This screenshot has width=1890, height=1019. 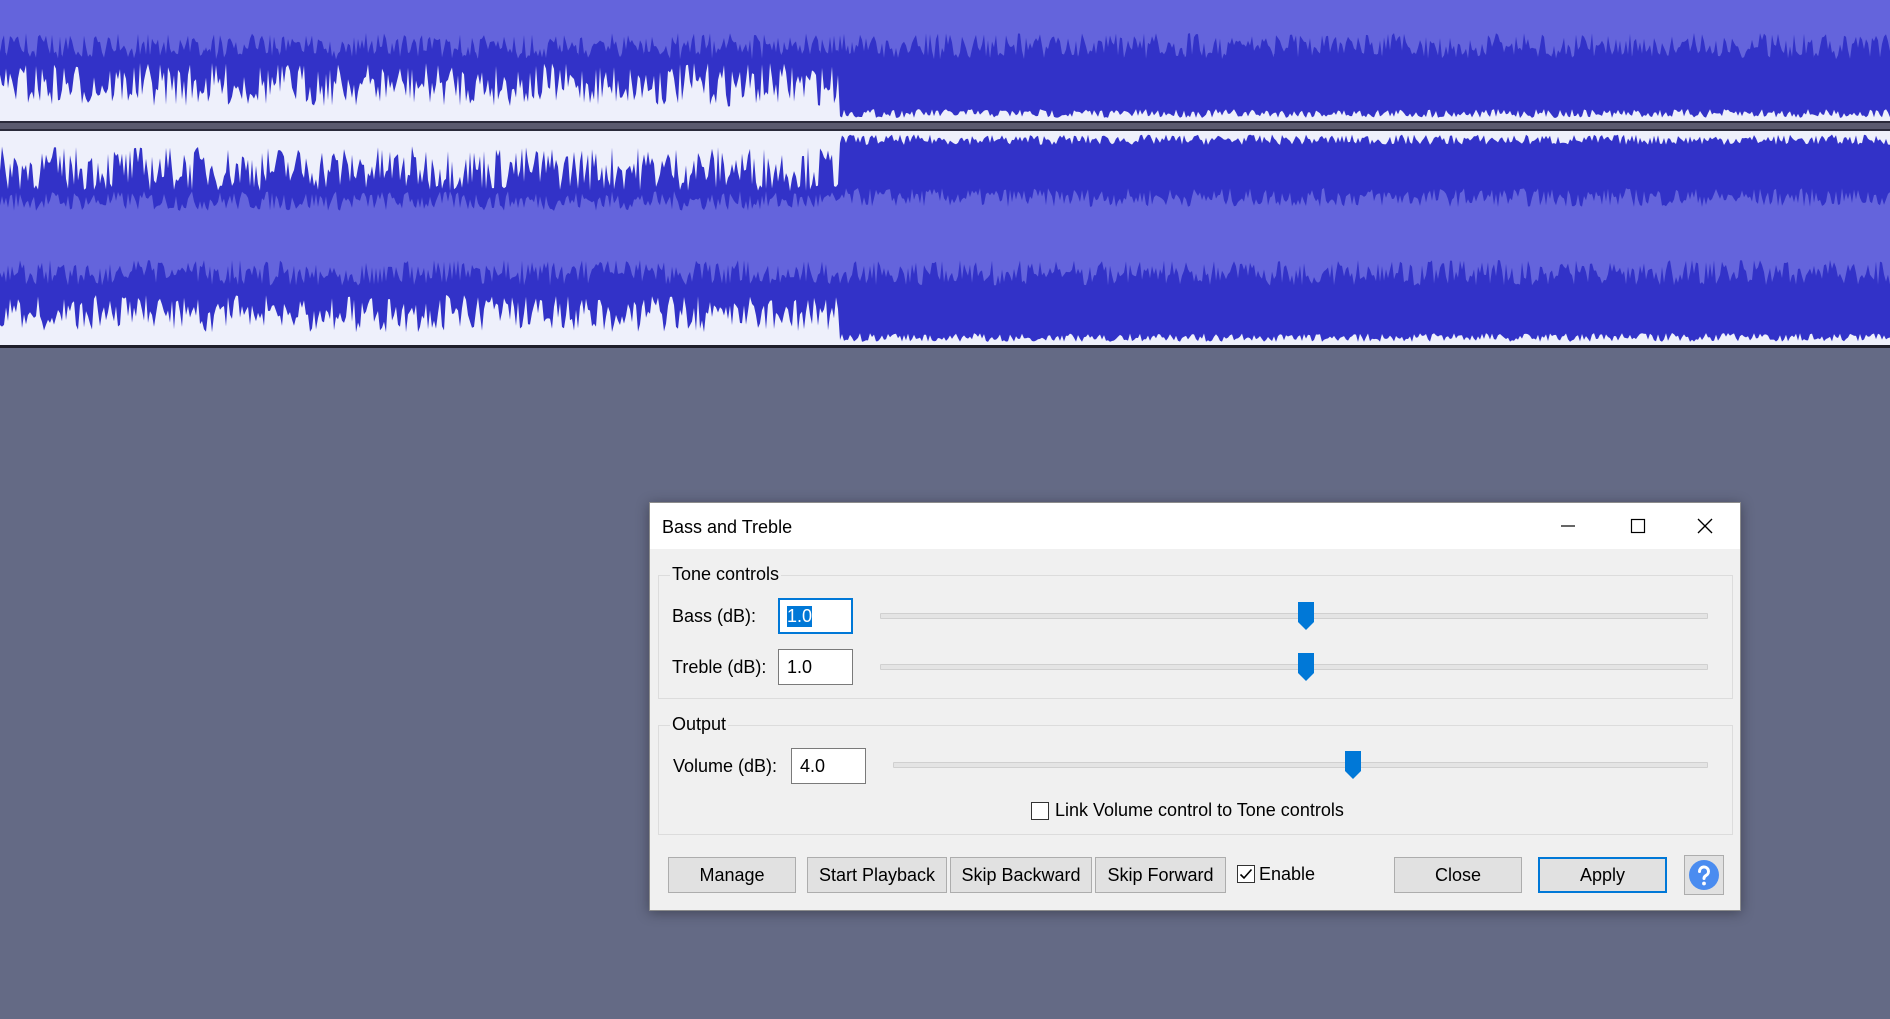 I want to click on skip-backward-button: Skip Backward, so click(x=1021, y=875).